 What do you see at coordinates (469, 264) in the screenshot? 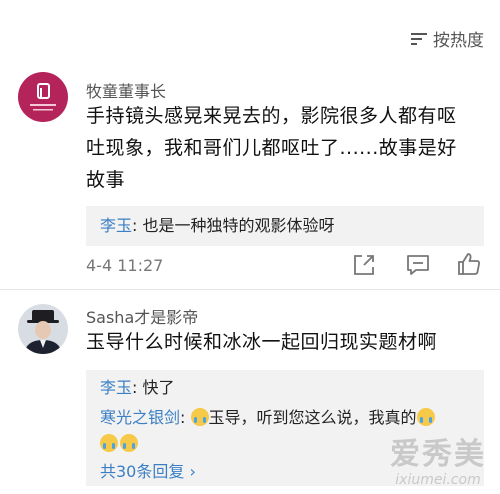
I see `like-icon` at bounding box center [469, 264].